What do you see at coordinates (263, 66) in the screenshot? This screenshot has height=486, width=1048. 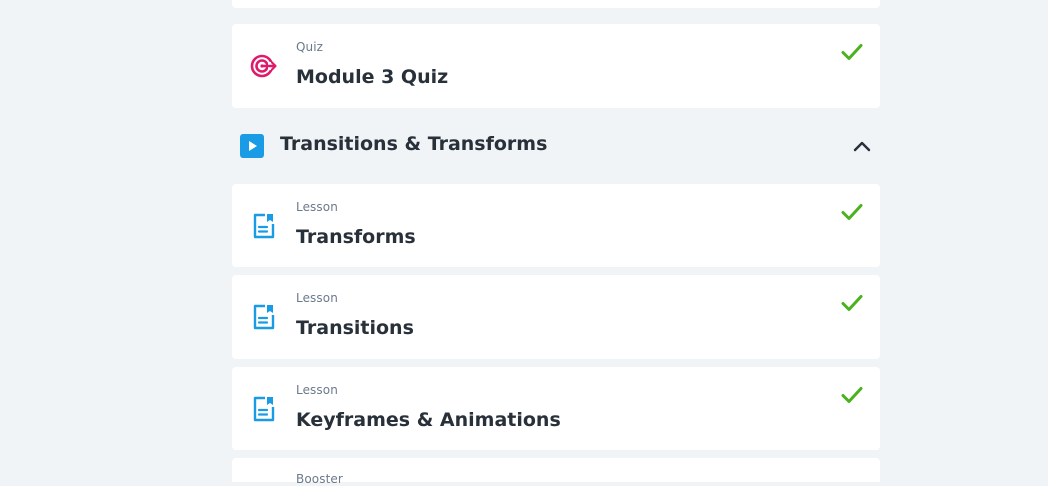 I see `target-icon` at bounding box center [263, 66].